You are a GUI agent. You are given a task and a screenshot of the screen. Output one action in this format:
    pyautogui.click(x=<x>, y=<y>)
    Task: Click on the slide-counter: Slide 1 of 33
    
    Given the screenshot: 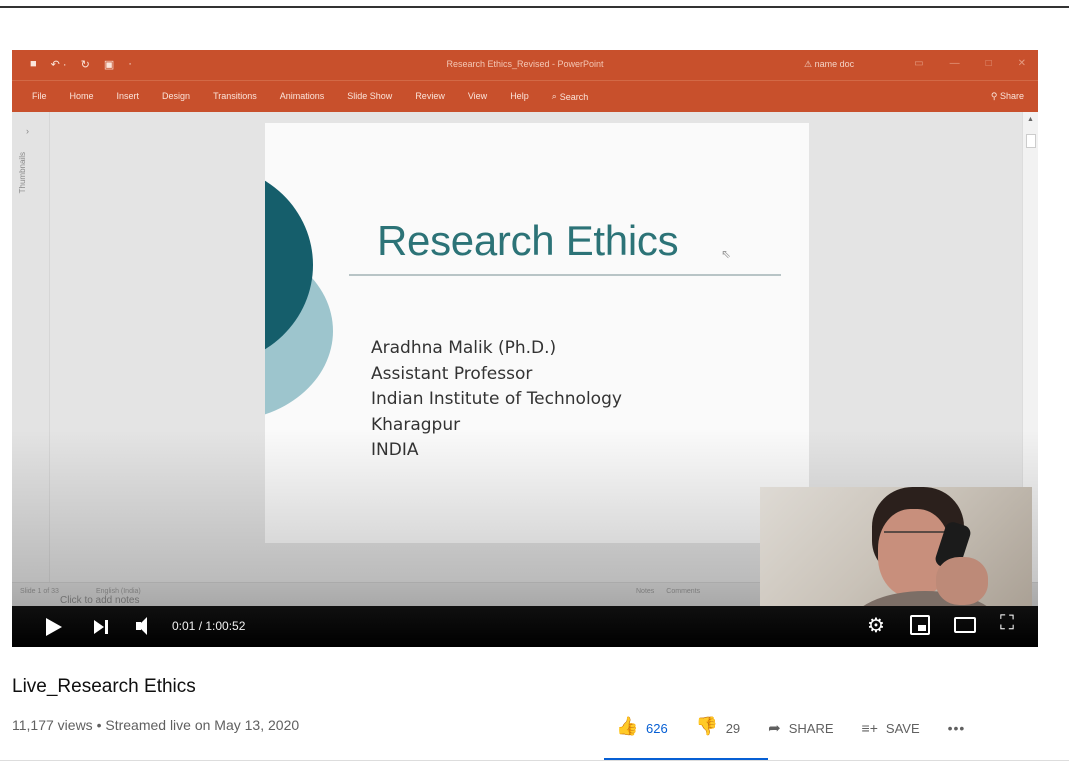 What is the action you would take?
    pyautogui.click(x=39, y=591)
    